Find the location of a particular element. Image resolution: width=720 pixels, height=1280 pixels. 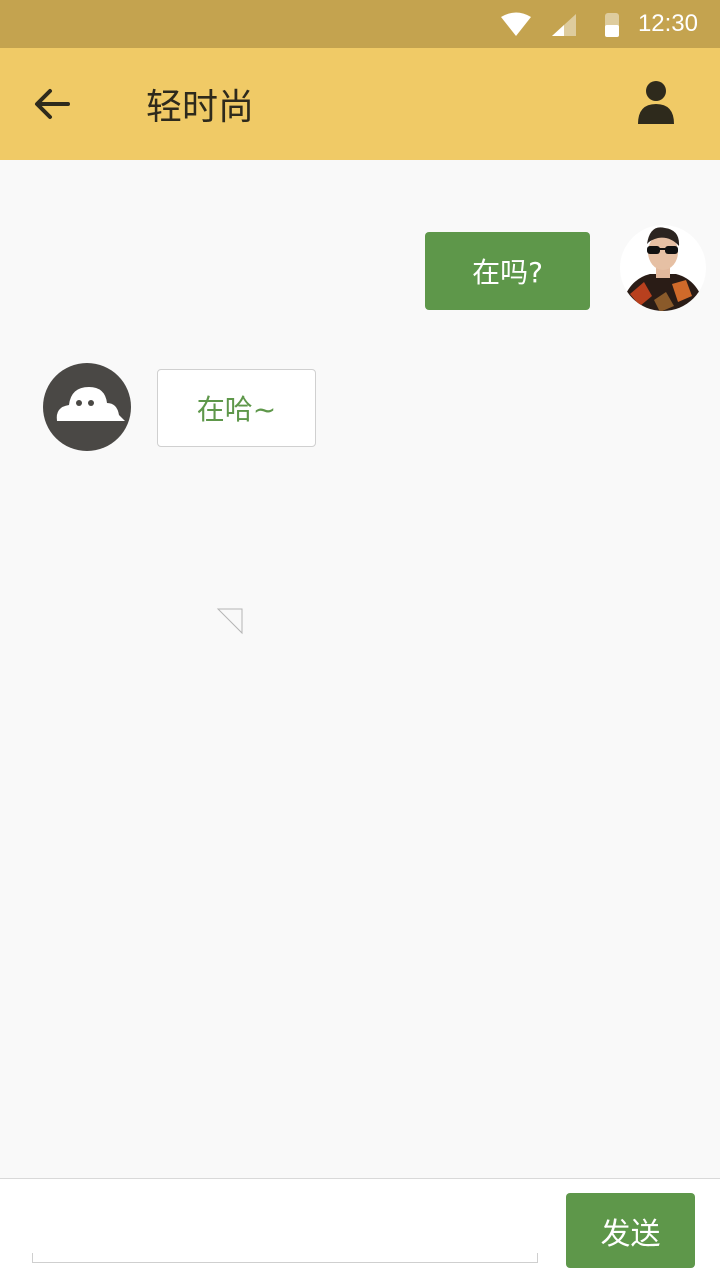

user-photo-avatar is located at coordinates (663, 268).